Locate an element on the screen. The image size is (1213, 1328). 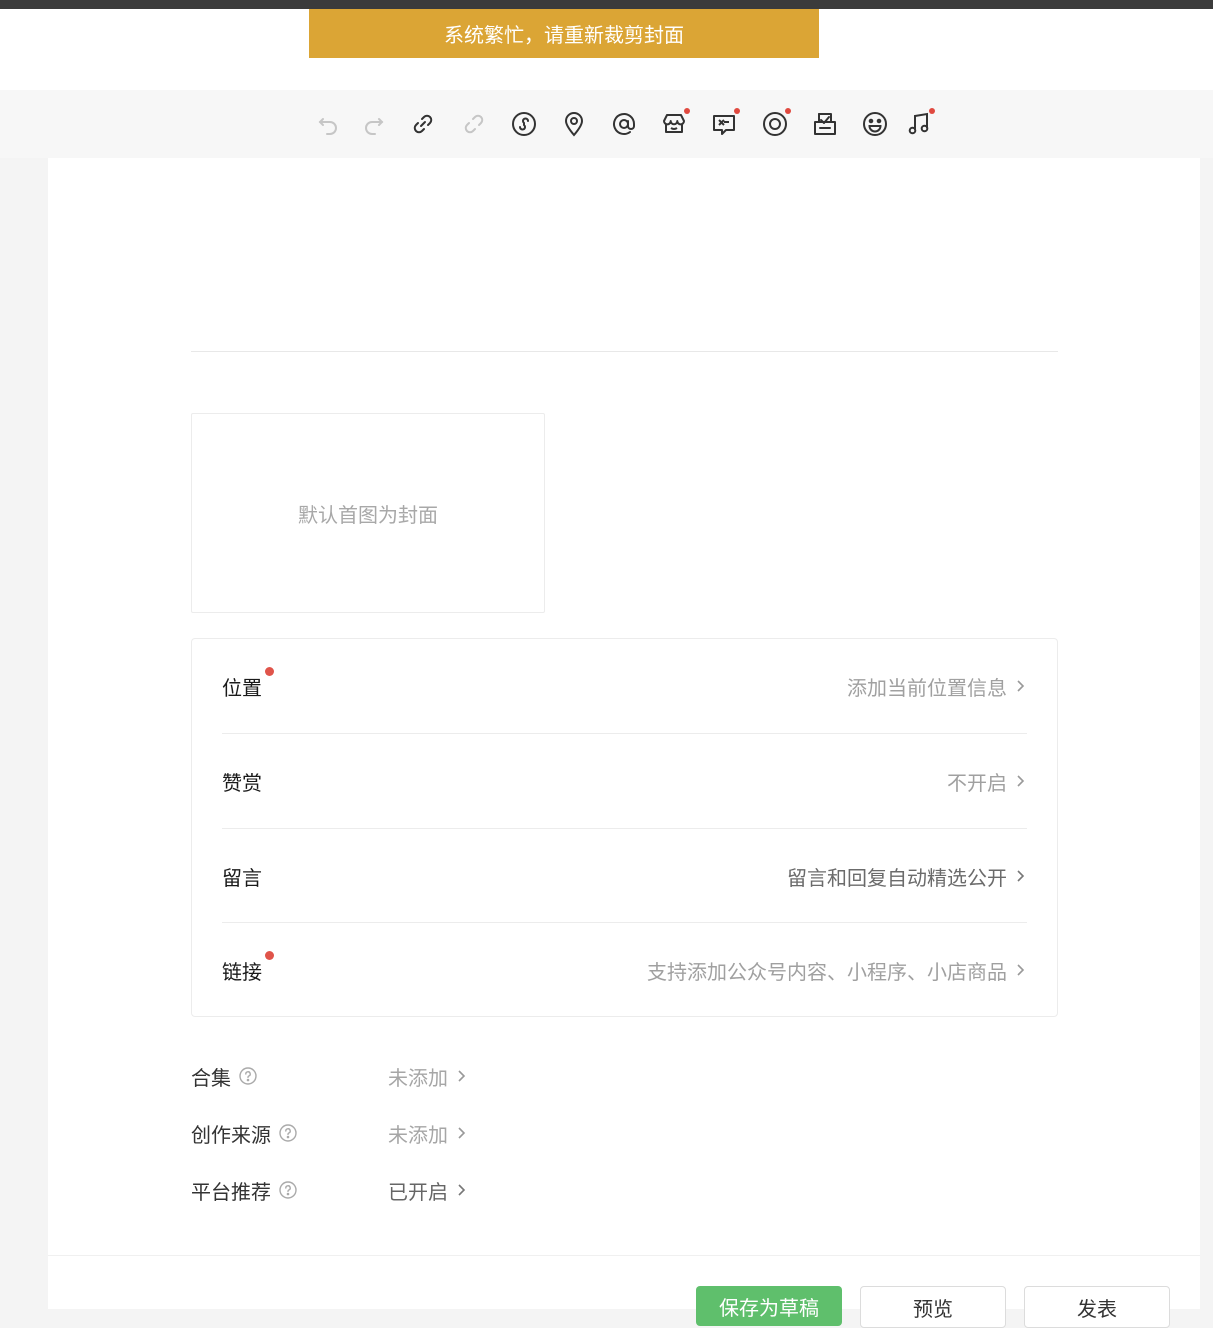
setting-row-reward: 赞赏 不开启 is located at coordinates (624, 781).